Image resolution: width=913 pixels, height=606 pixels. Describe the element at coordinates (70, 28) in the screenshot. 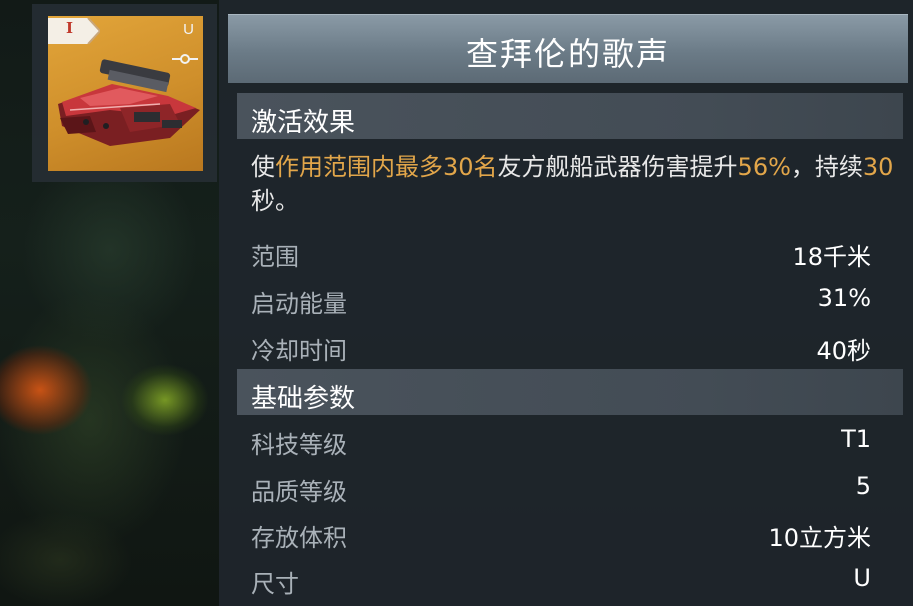

I see `tier-label: I` at that location.